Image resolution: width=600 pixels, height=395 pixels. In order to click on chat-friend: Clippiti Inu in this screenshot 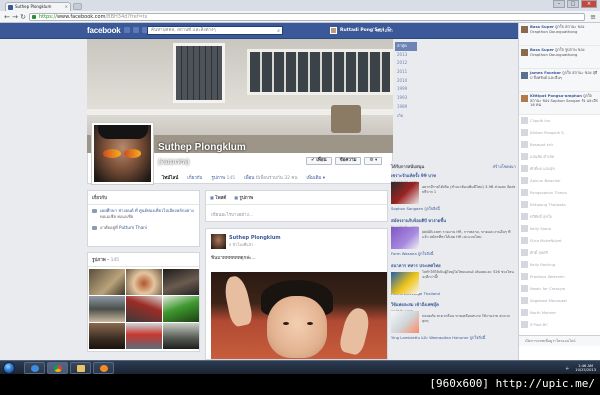, I will do `click(559, 121)`.